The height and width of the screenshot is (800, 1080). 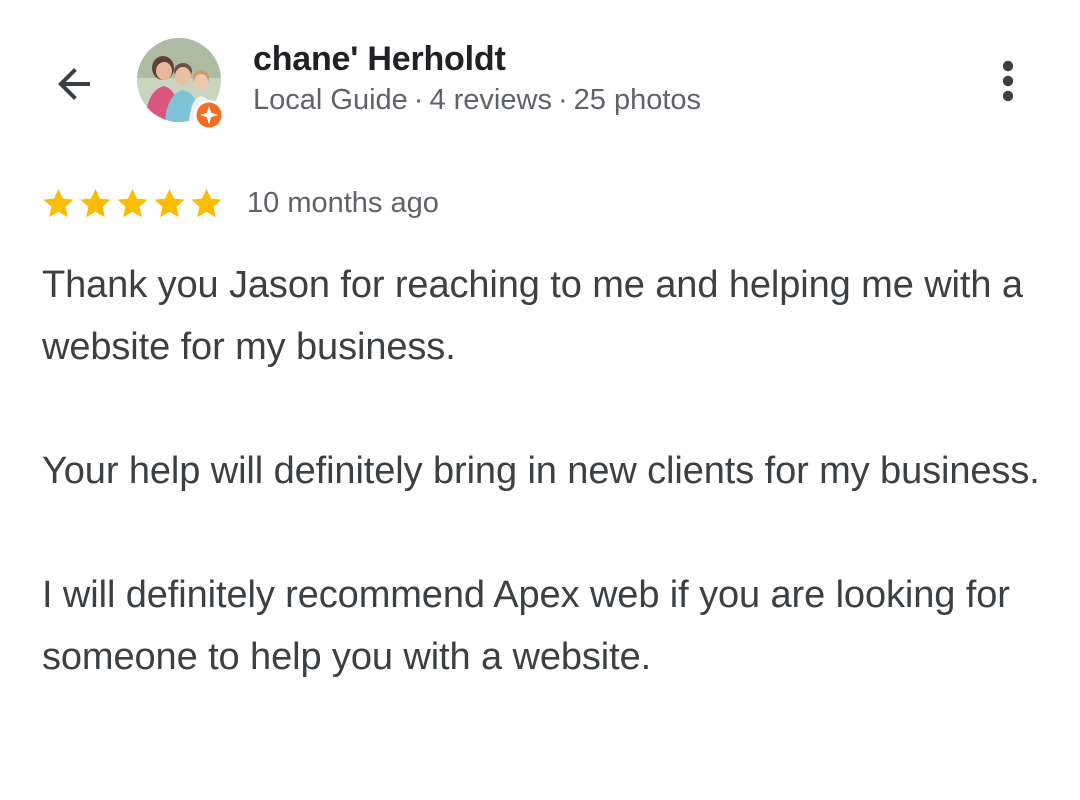 I want to click on rating-row: 10 months ago, so click(x=239, y=203).